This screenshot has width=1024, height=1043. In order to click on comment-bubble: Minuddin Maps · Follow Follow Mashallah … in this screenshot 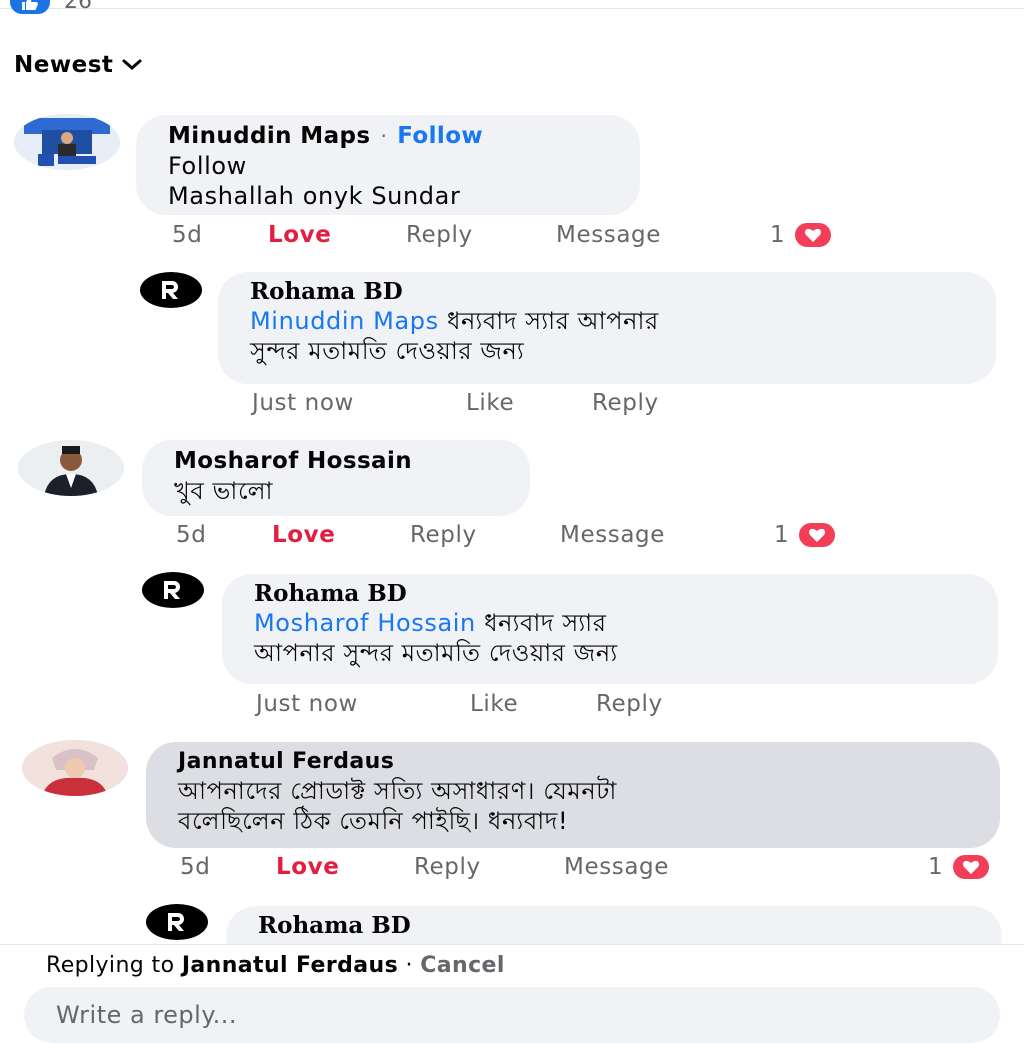, I will do `click(388, 165)`.